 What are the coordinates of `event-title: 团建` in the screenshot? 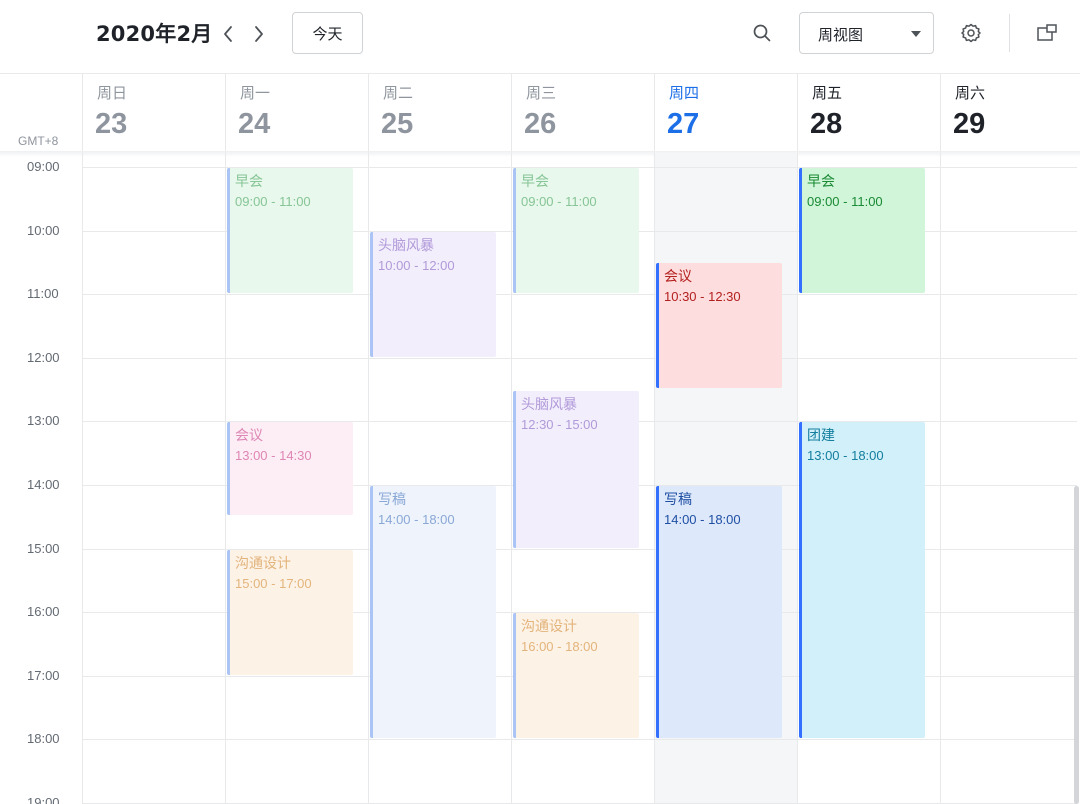 It's located at (821, 436).